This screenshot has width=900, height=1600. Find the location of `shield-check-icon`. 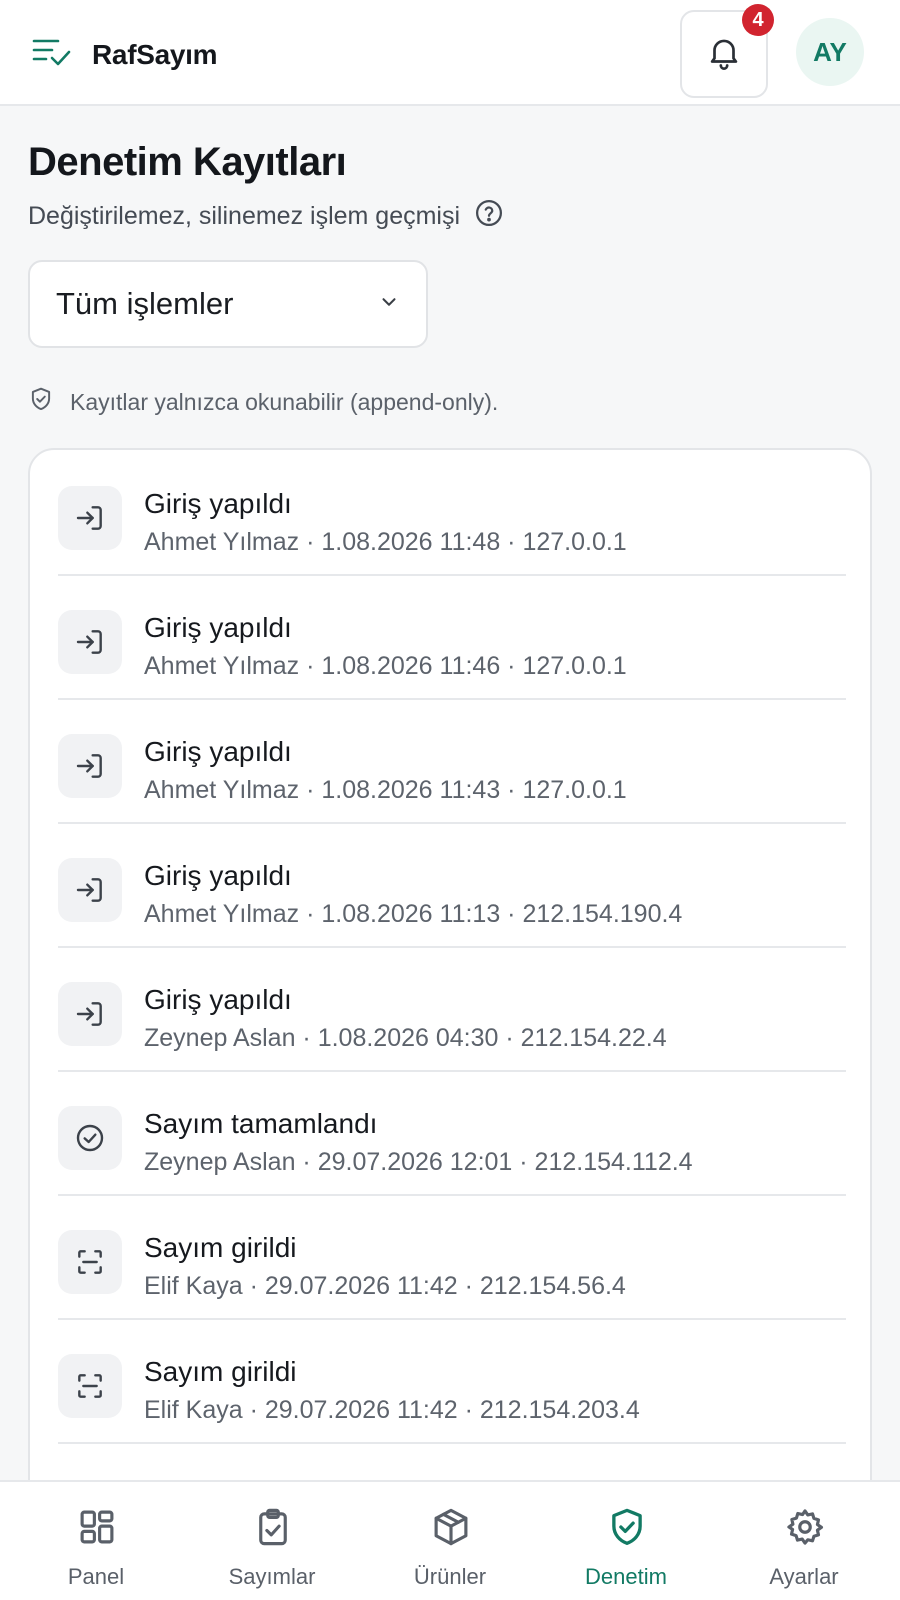

shield-check-icon is located at coordinates (627, 1526).